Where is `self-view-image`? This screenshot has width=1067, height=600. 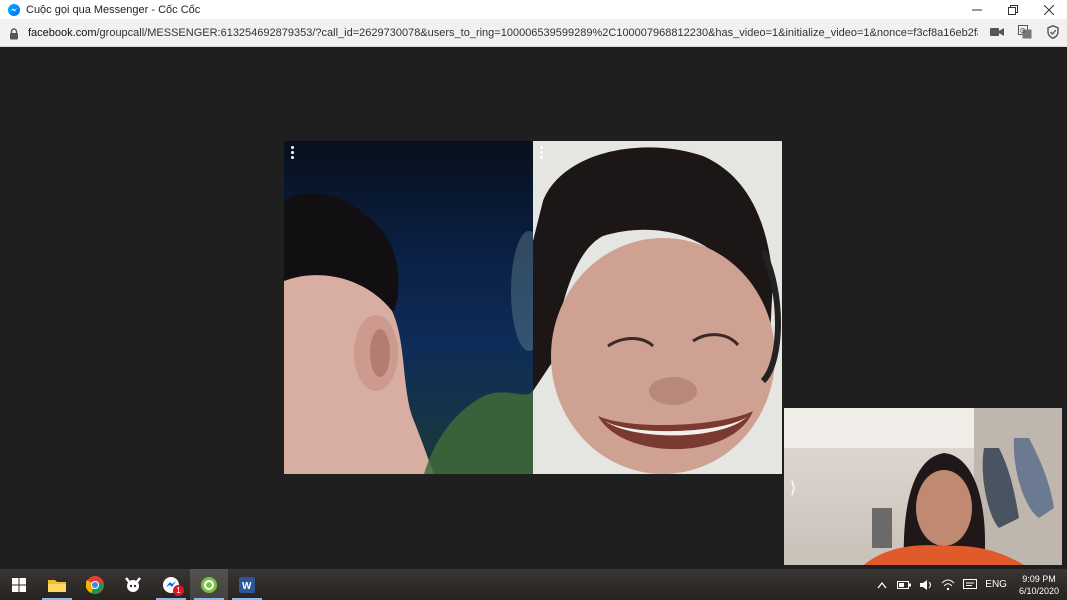
self-view-image is located at coordinates (923, 486).